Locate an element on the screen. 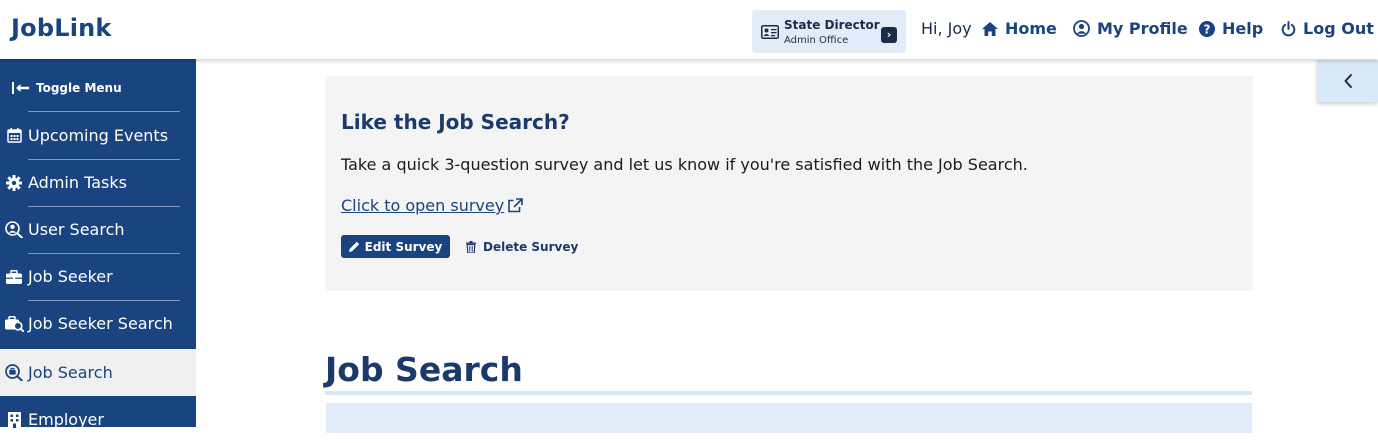  sidebar-item-employer: Employer is located at coordinates (98, 419).